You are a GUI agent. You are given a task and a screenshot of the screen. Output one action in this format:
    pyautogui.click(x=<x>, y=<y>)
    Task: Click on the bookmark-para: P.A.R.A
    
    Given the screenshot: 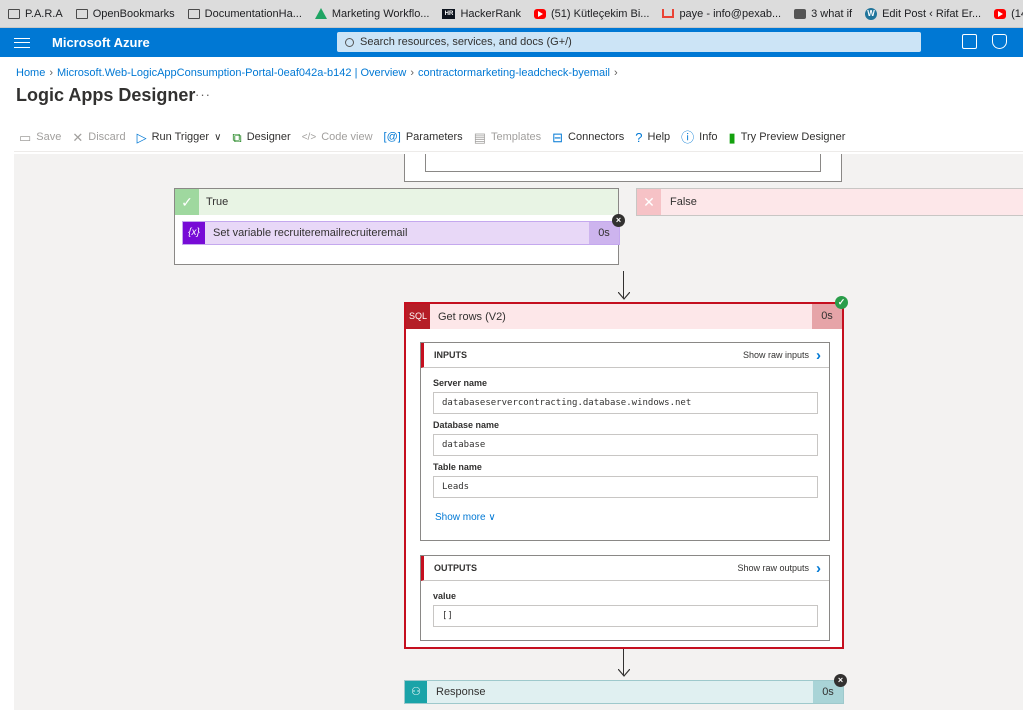 What is the action you would take?
    pyautogui.click(x=35, y=14)
    